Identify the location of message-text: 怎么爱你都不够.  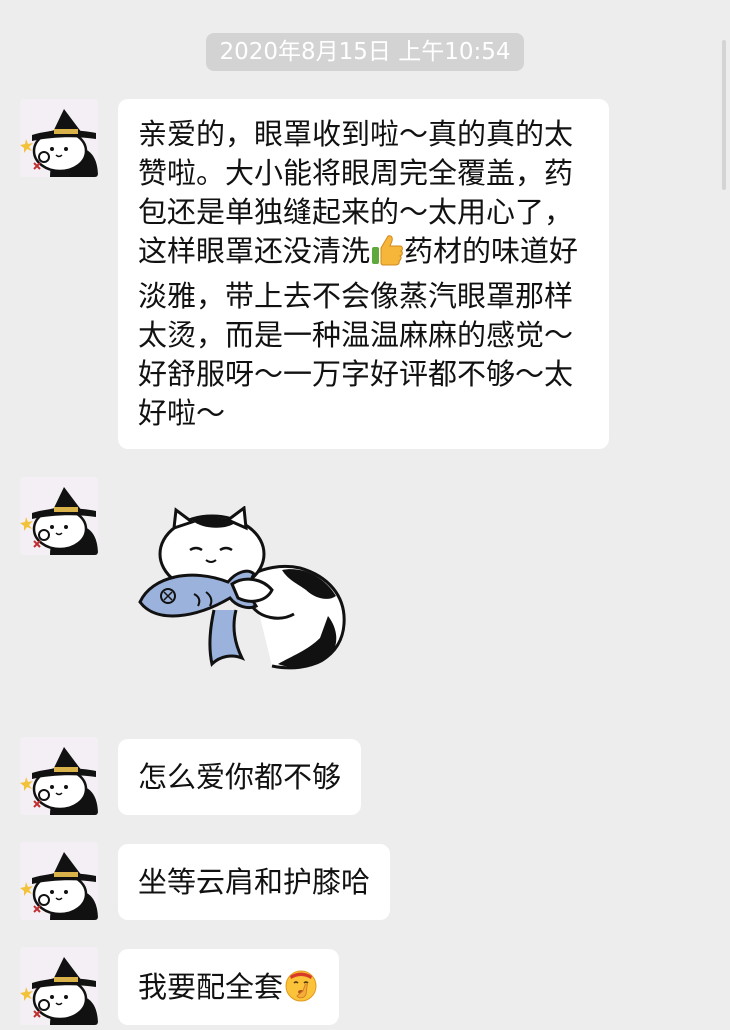
(240, 777).